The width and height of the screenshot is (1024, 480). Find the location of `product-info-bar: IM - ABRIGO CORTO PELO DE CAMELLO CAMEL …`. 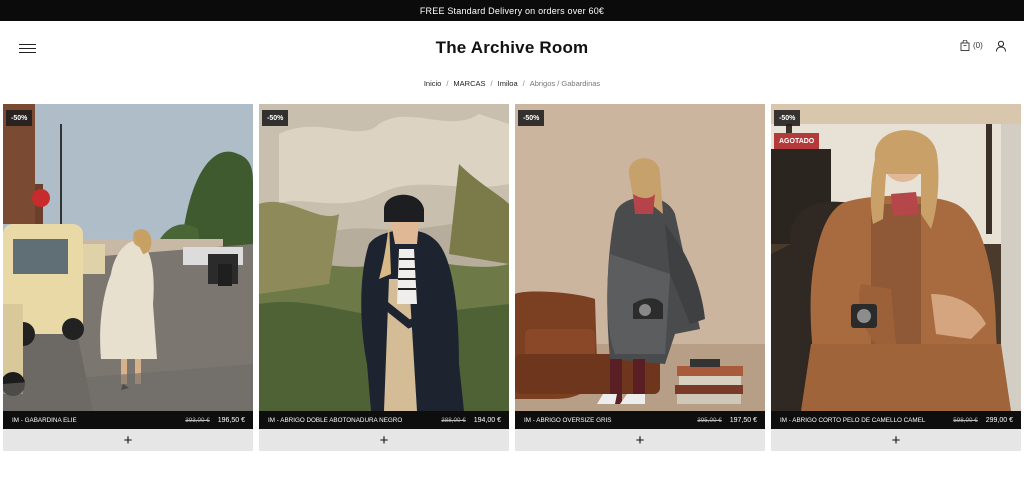

product-info-bar: IM - ABRIGO CORTO PELO DE CAMELLO CAMEL … is located at coordinates (896, 420).